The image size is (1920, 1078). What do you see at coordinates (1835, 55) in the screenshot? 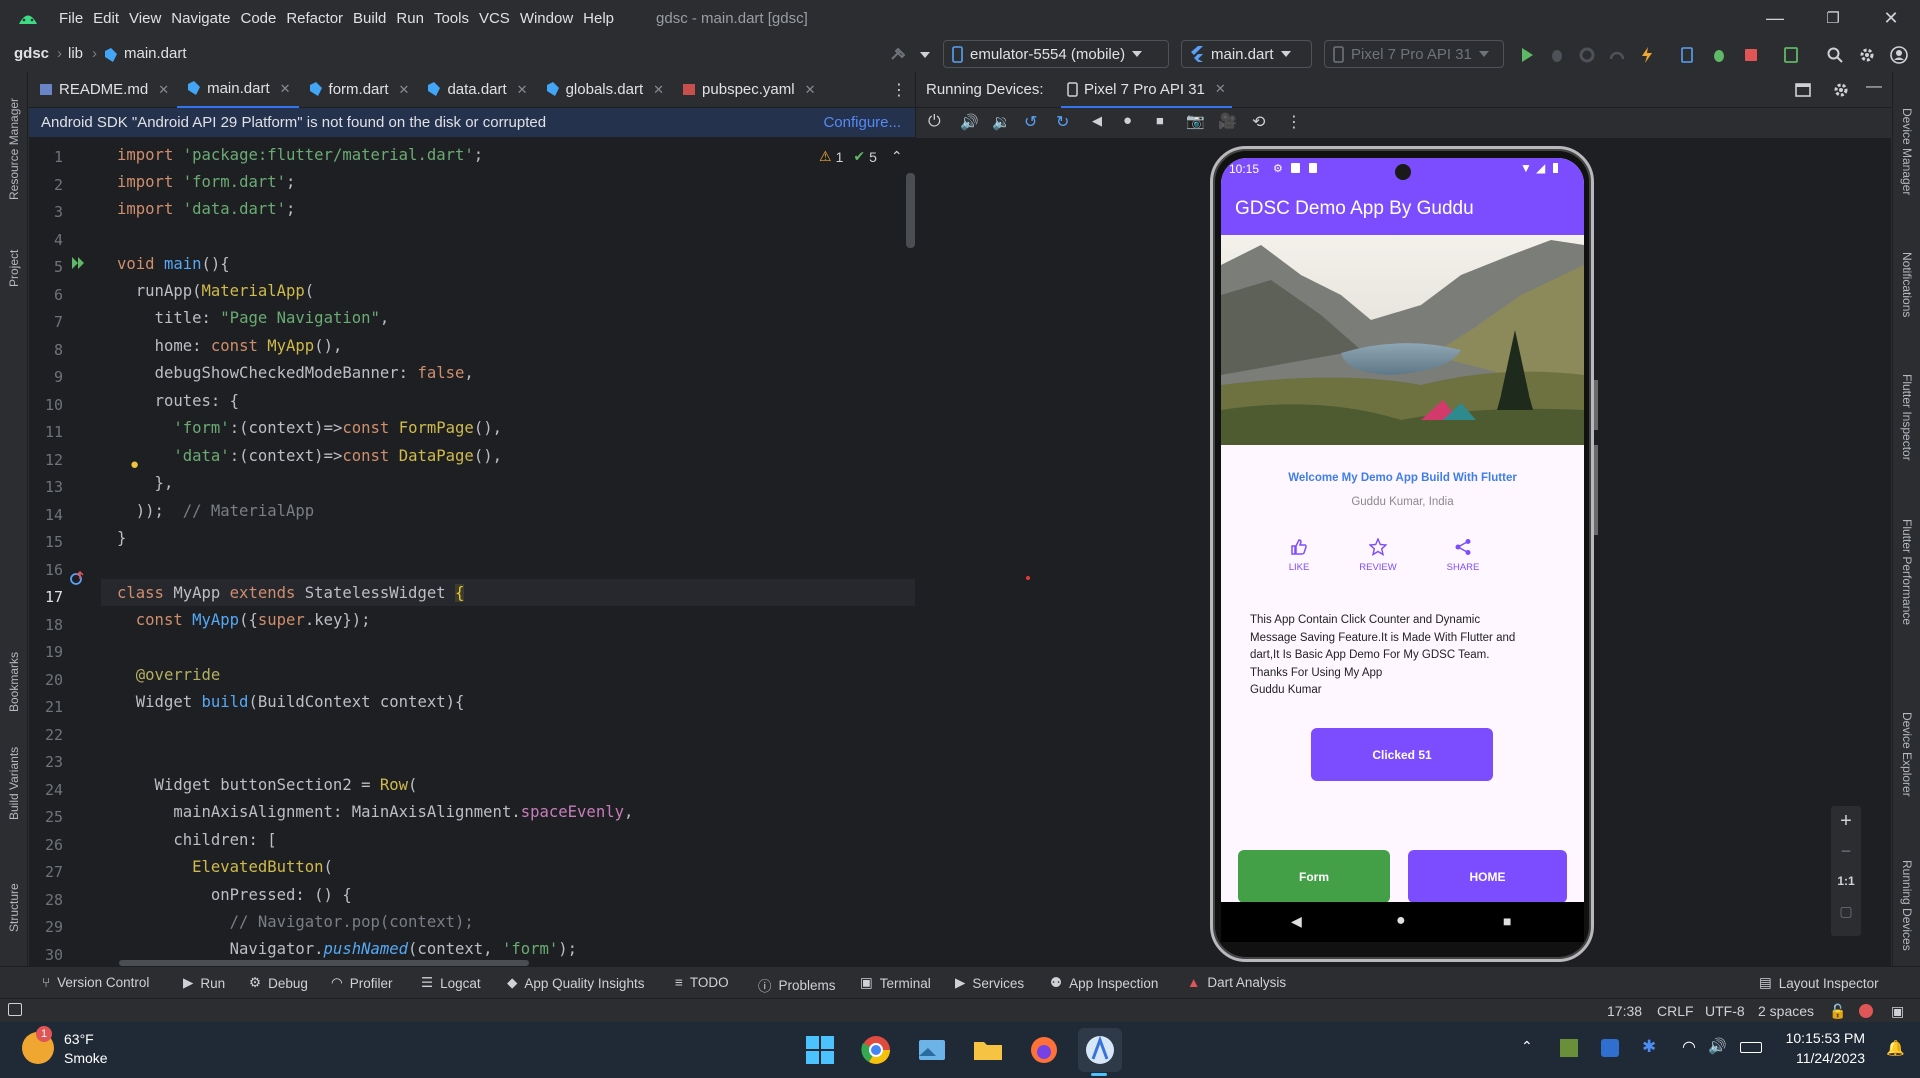
I see `search-icon` at bounding box center [1835, 55].